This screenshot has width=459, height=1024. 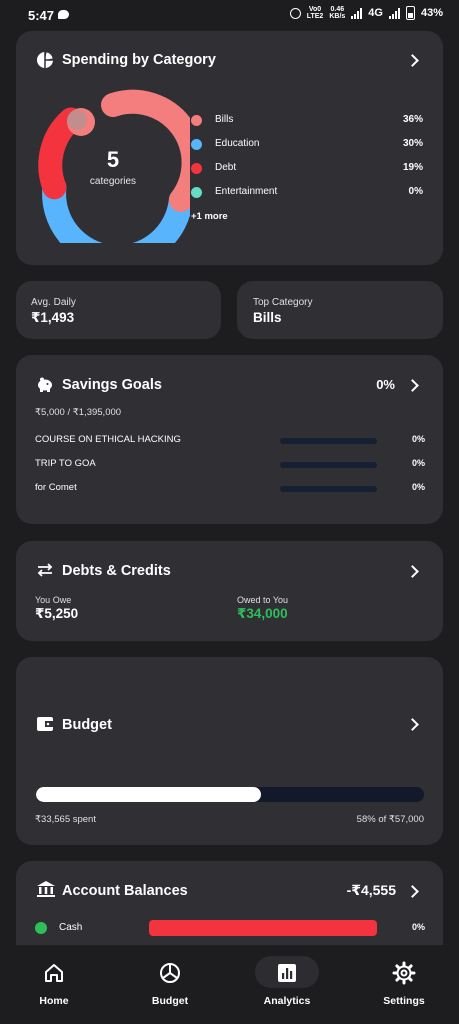 What do you see at coordinates (41, 15) in the screenshot?
I see `status-time: 5:47` at bounding box center [41, 15].